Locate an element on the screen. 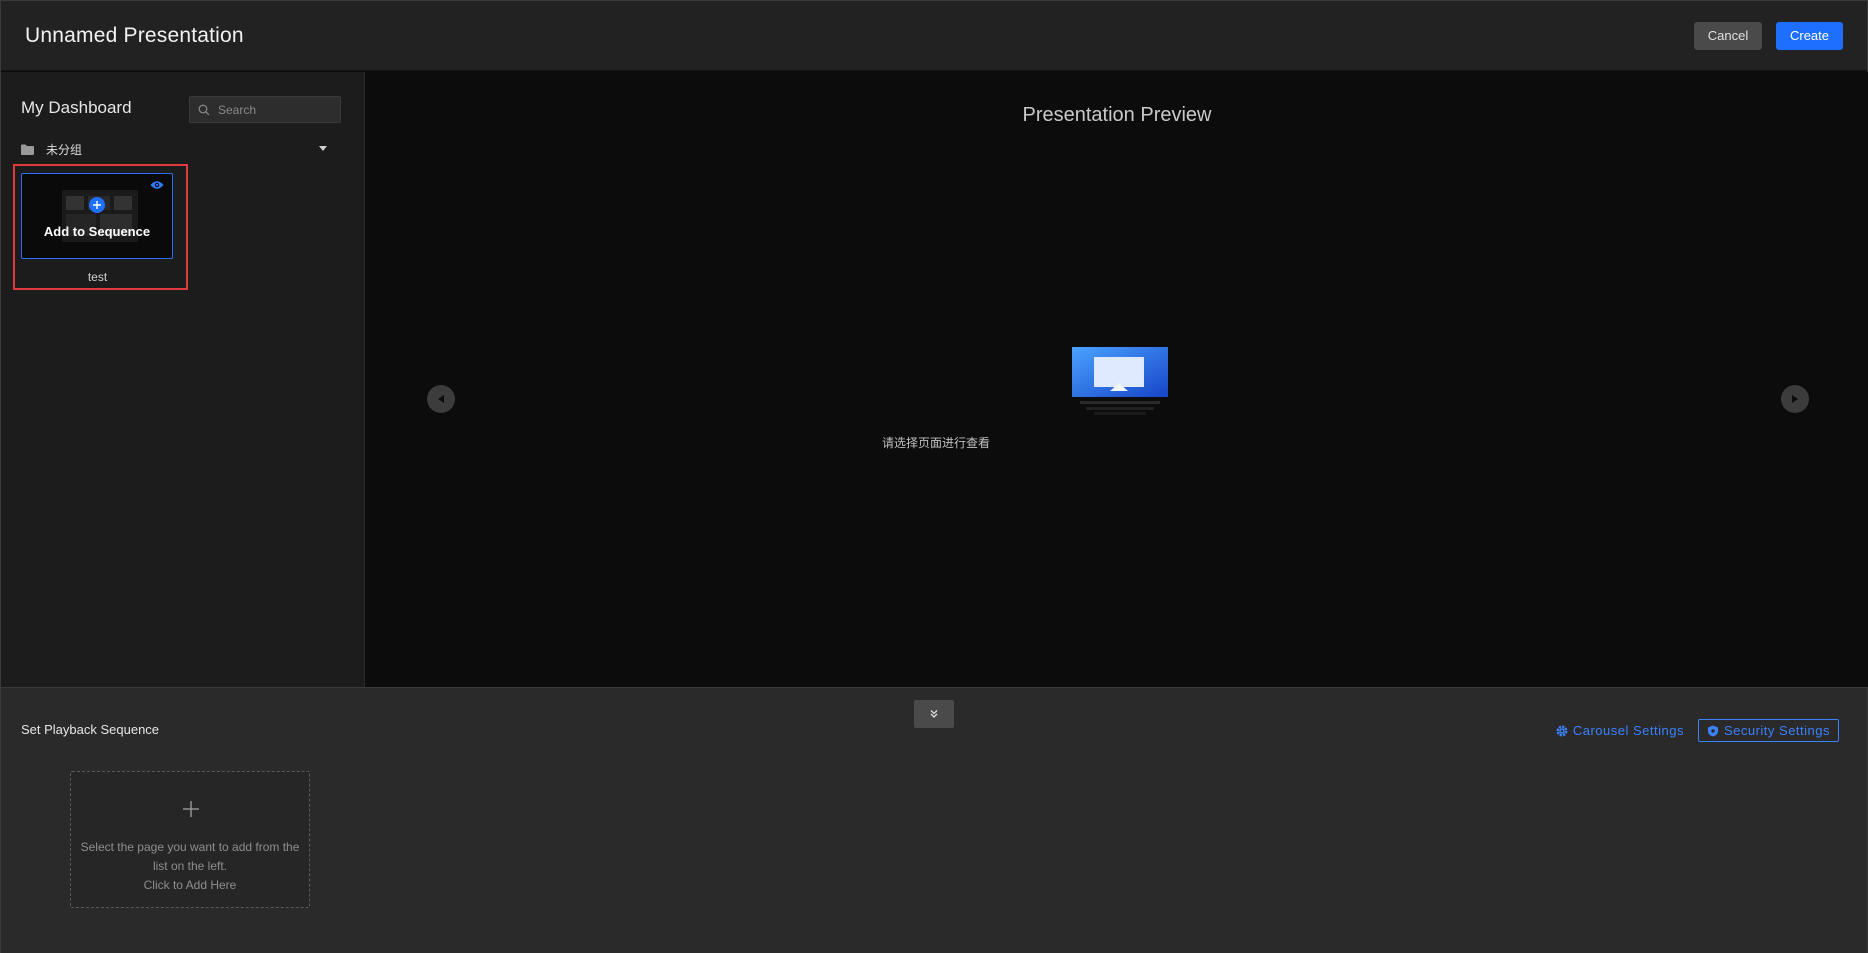 This screenshot has width=1868, height=953. preview-empty-text: 请选择页面进行查看 is located at coordinates (935, 443).